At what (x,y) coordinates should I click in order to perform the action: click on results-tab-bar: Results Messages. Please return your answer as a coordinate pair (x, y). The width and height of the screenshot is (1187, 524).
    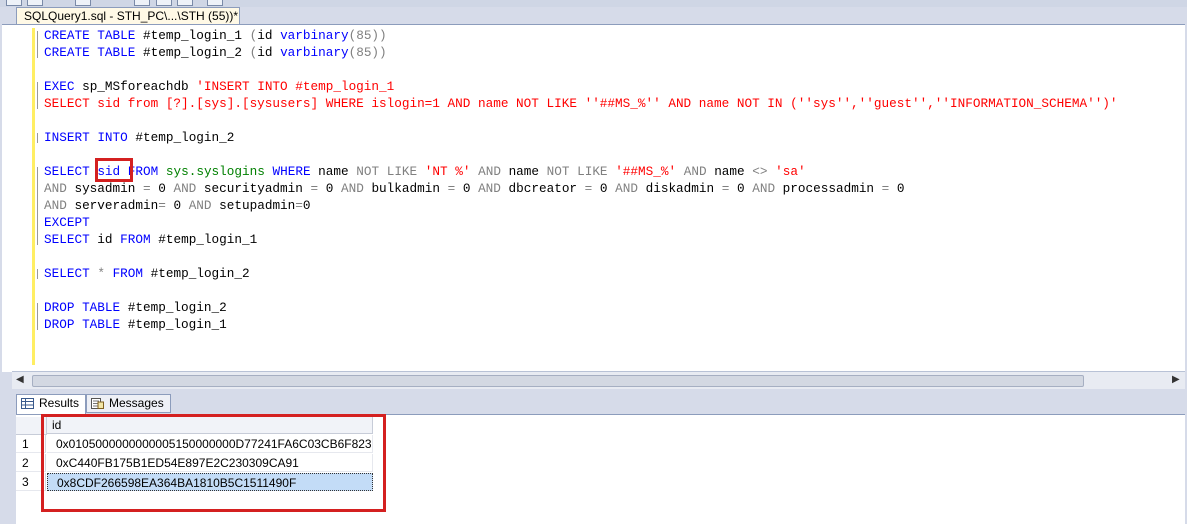
    Looking at the image, I should click on (598, 403).